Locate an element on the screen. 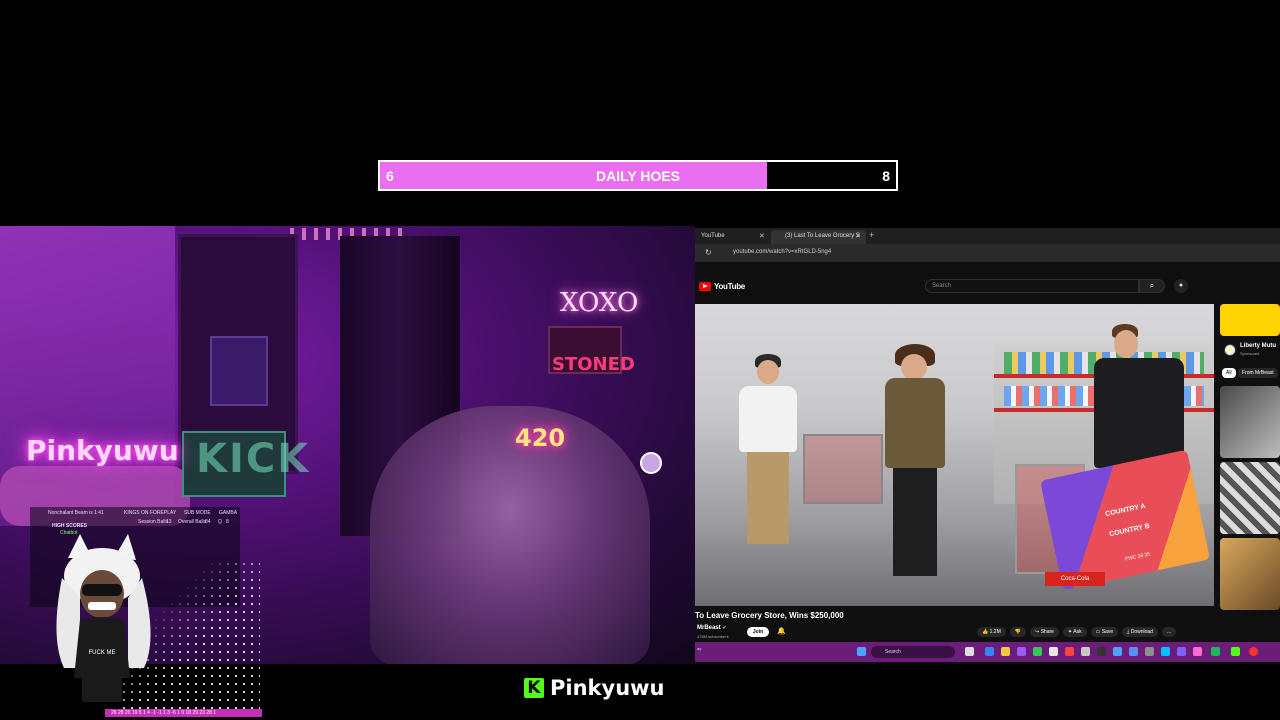 Image resolution: width=1280 pixels, height=720 pixels. chip-all: All is located at coordinates (1229, 373).